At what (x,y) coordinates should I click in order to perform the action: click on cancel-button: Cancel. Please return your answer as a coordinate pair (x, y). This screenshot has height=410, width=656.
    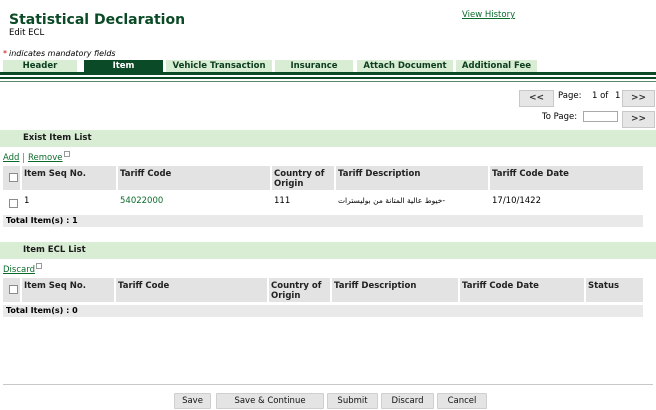
    Looking at the image, I should click on (462, 401).